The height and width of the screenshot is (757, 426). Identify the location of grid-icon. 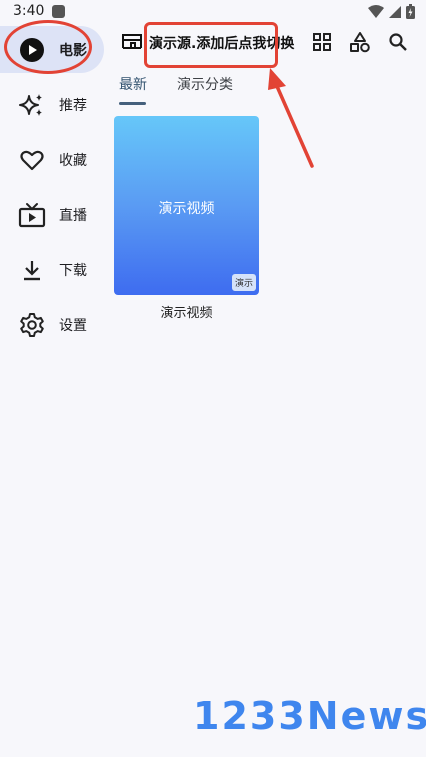
(322, 42).